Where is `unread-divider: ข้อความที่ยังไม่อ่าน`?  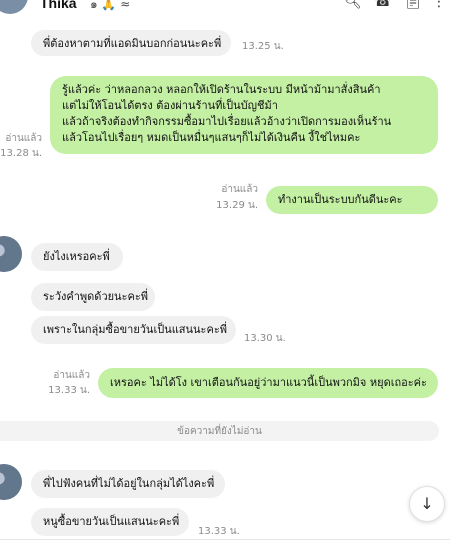
unread-divider: ข้อความที่ยังไม่อ่าน is located at coordinates (219, 431).